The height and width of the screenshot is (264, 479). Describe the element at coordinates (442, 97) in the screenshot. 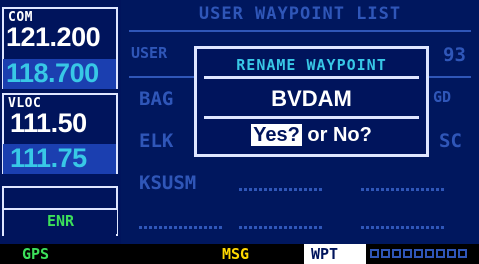

I see `list-item-right: GD` at that location.